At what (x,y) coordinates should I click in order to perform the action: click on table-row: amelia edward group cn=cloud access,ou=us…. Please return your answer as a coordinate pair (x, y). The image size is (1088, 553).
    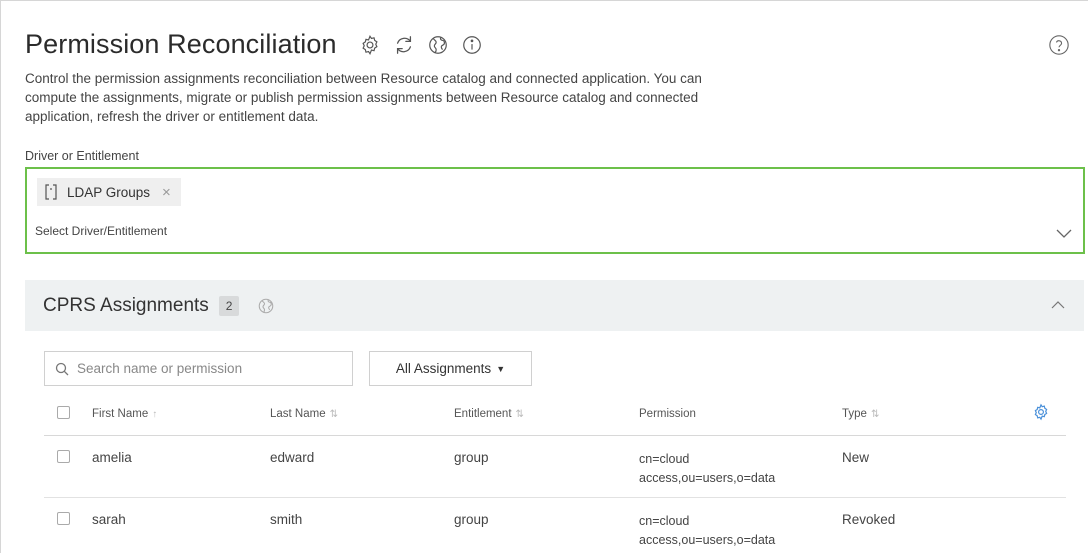
    Looking at the image, I should click on (555, 466).